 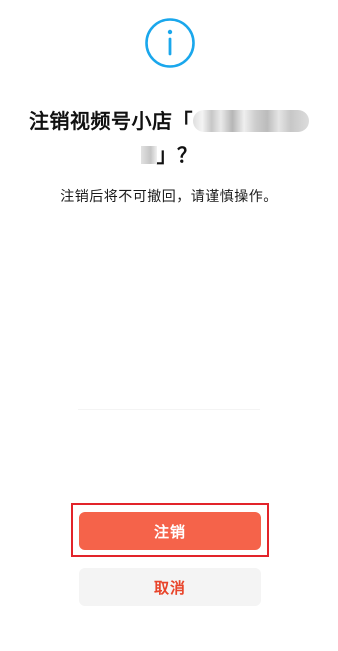 I want to click on cancel-button: 取消, so click(x=170, y=587).